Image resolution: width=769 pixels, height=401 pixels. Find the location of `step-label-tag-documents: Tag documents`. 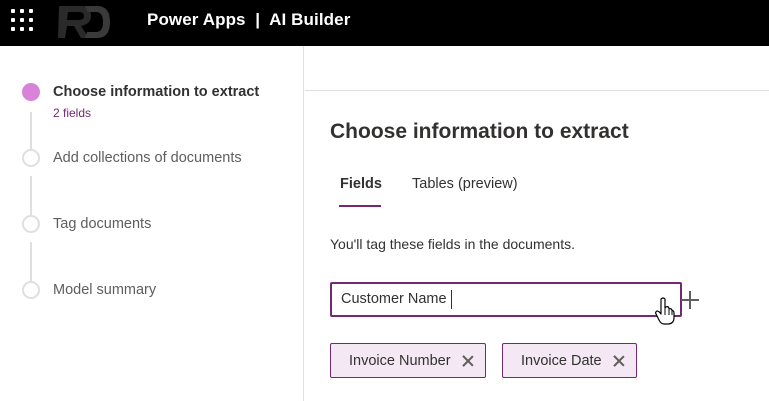

step-label-tag-documents: Tag documents is located at coordinates (102, 224).